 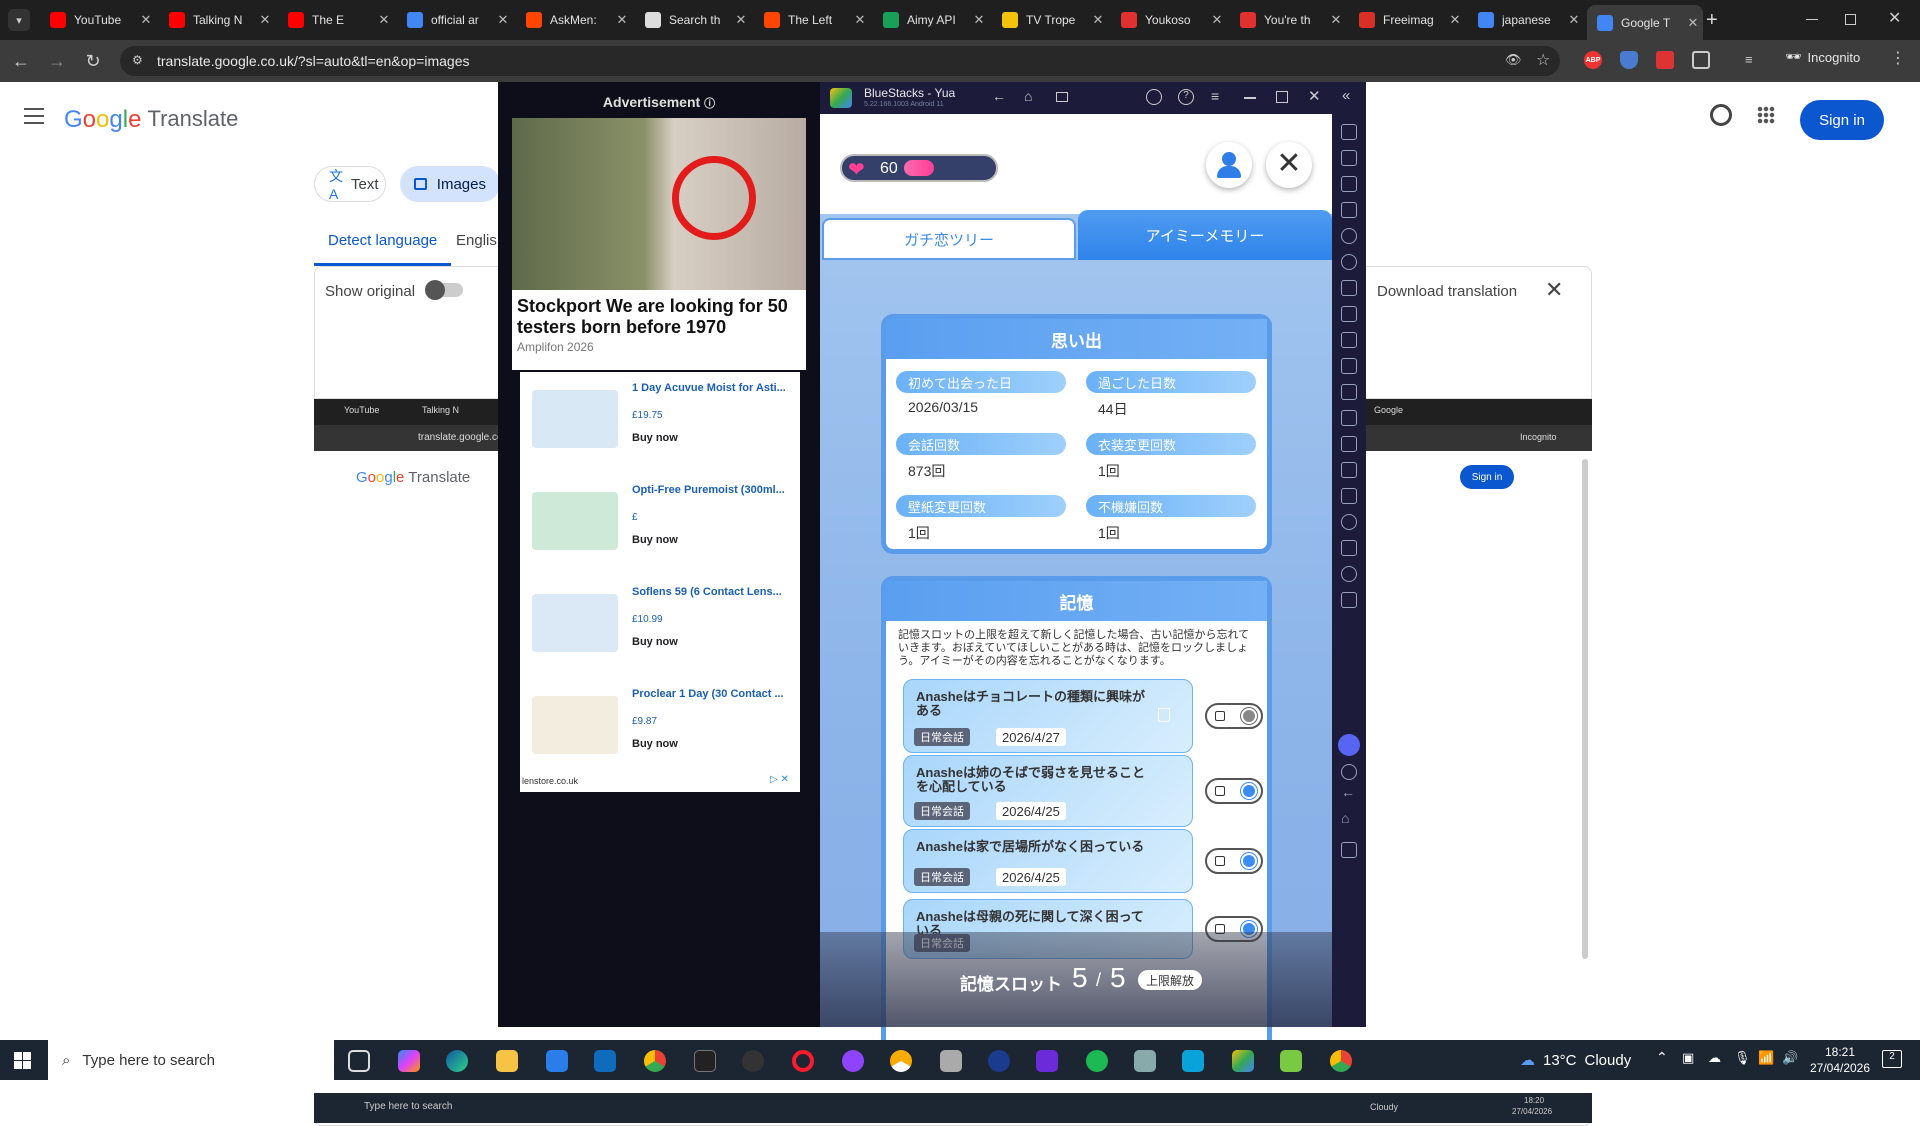 What do you see at coordinates (901, 1061) in the screenshot?
I see `chrome-canary-icon` at bounding box center [901, 1061].